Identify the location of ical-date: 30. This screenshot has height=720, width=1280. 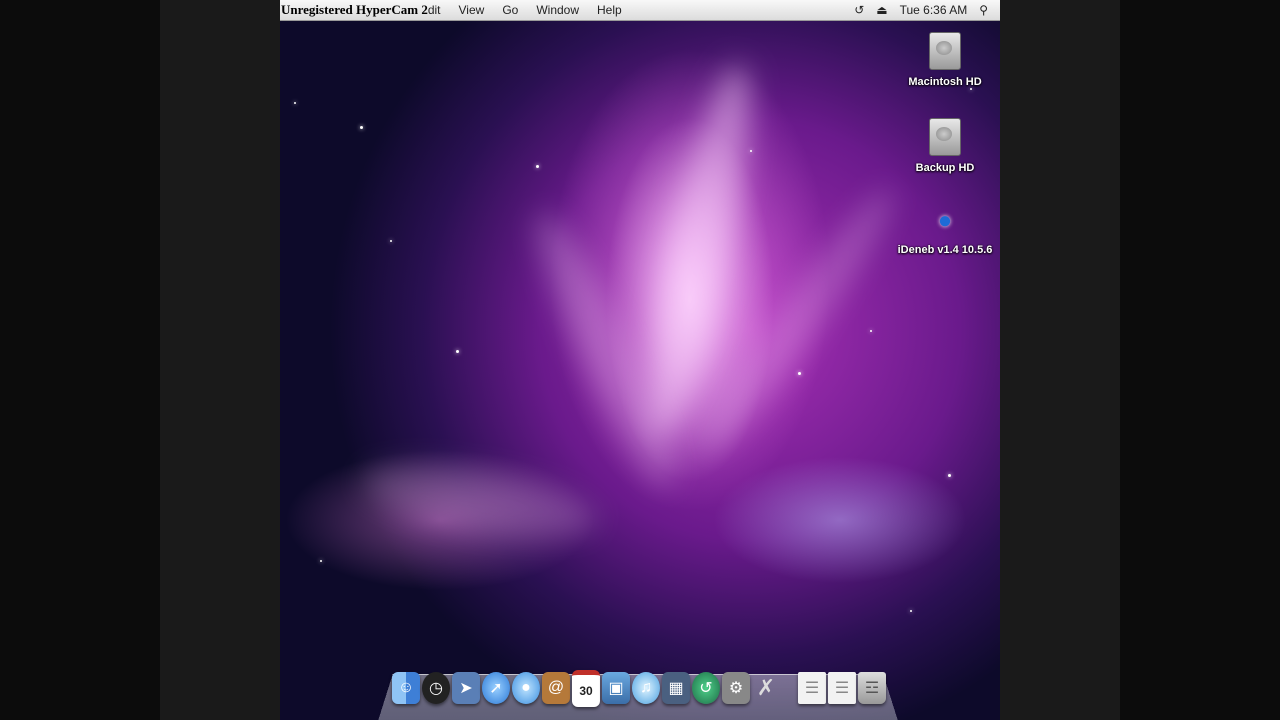
(586, 690).